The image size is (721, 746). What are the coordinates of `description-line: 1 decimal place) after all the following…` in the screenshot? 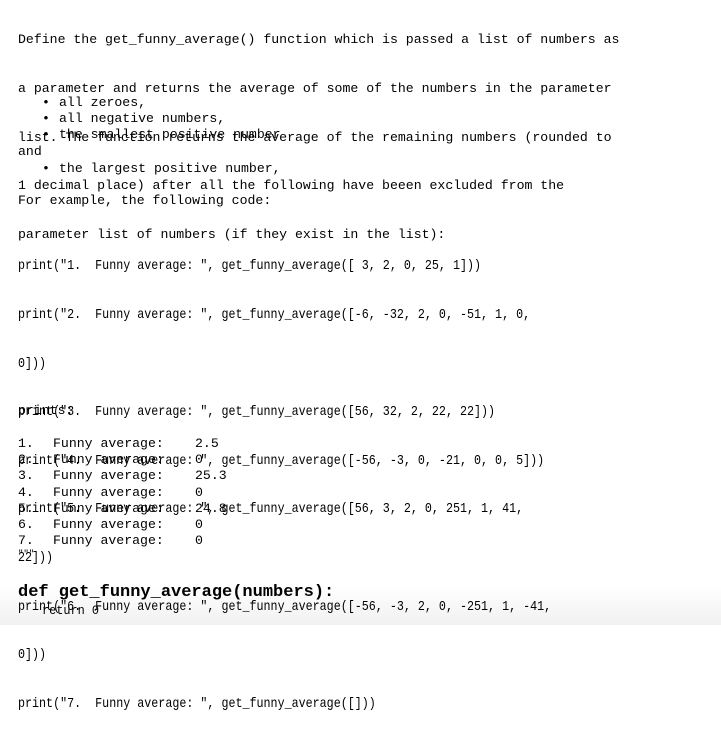 It's located at (291, 186).